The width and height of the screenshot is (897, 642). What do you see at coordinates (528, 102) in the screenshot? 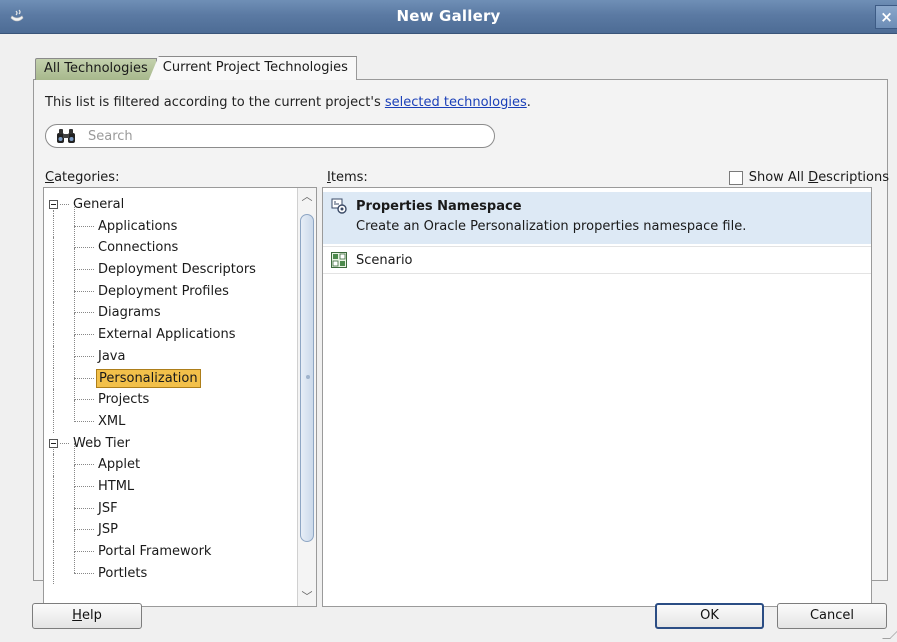
I see `filter-note-suffix: .` at bounding box center [528, 102].